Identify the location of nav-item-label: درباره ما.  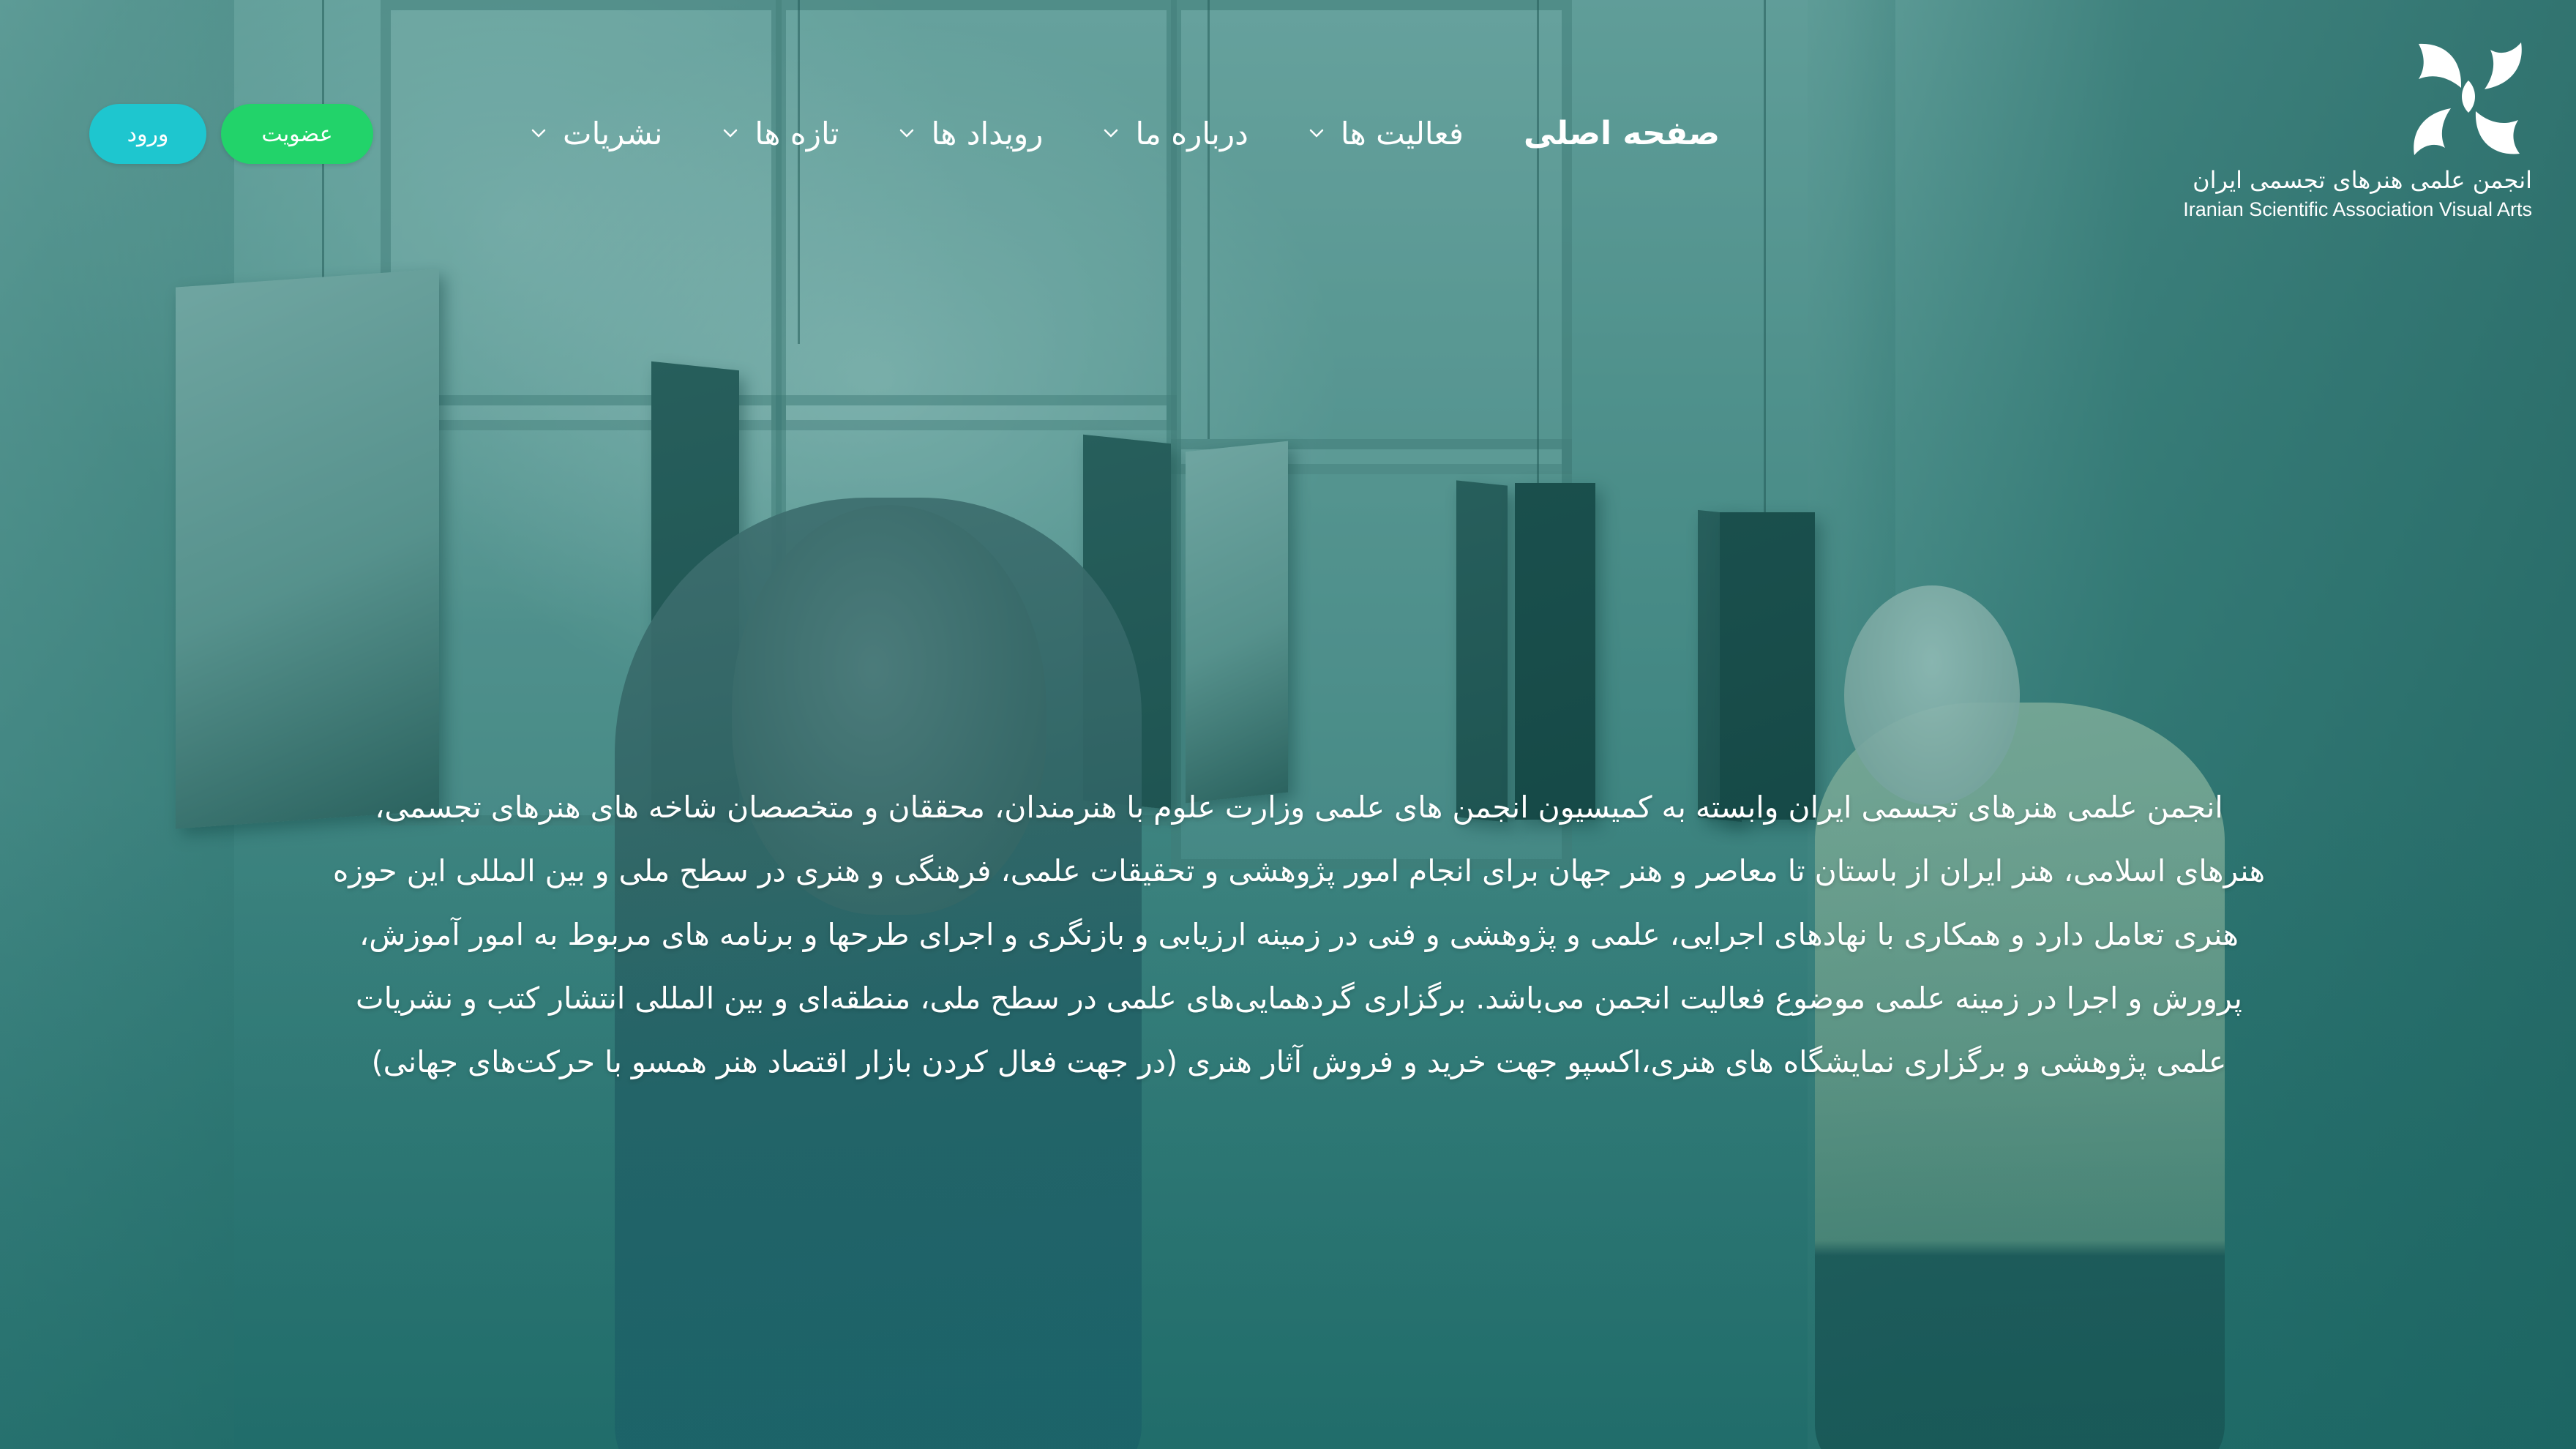
(1191, 133).